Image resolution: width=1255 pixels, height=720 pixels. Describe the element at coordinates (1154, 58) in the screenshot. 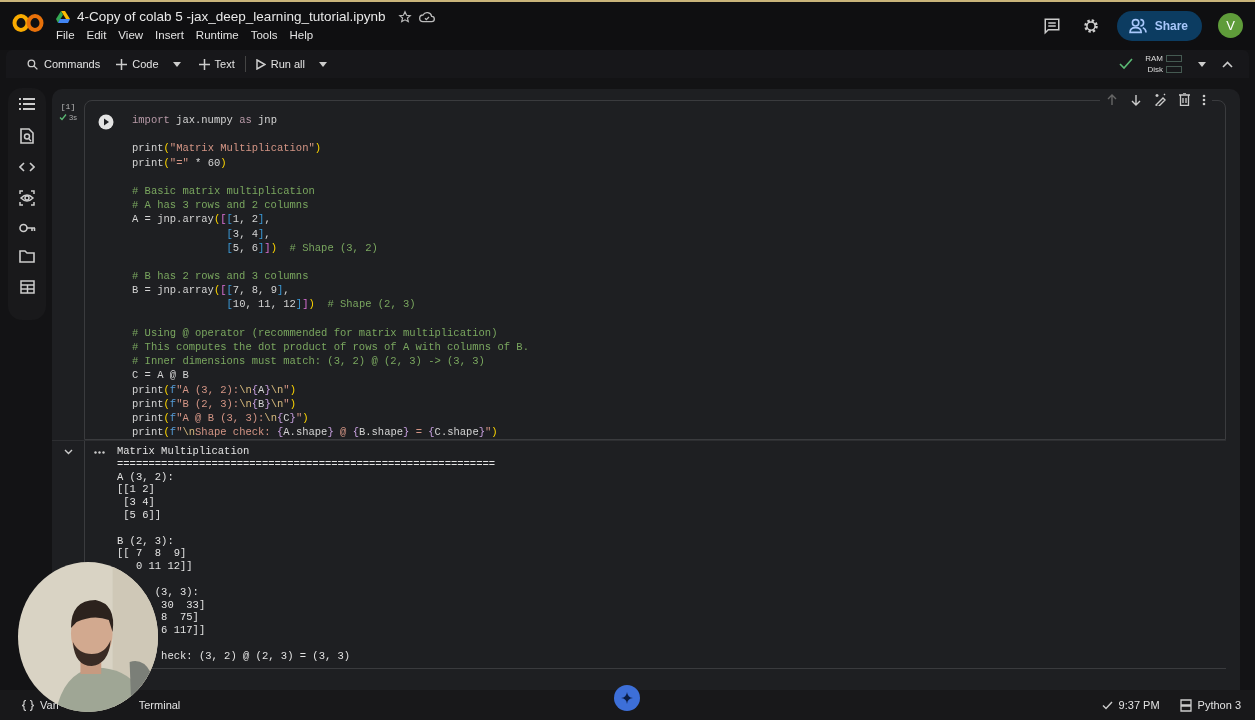

I see `ram-label: RAM` at that location.